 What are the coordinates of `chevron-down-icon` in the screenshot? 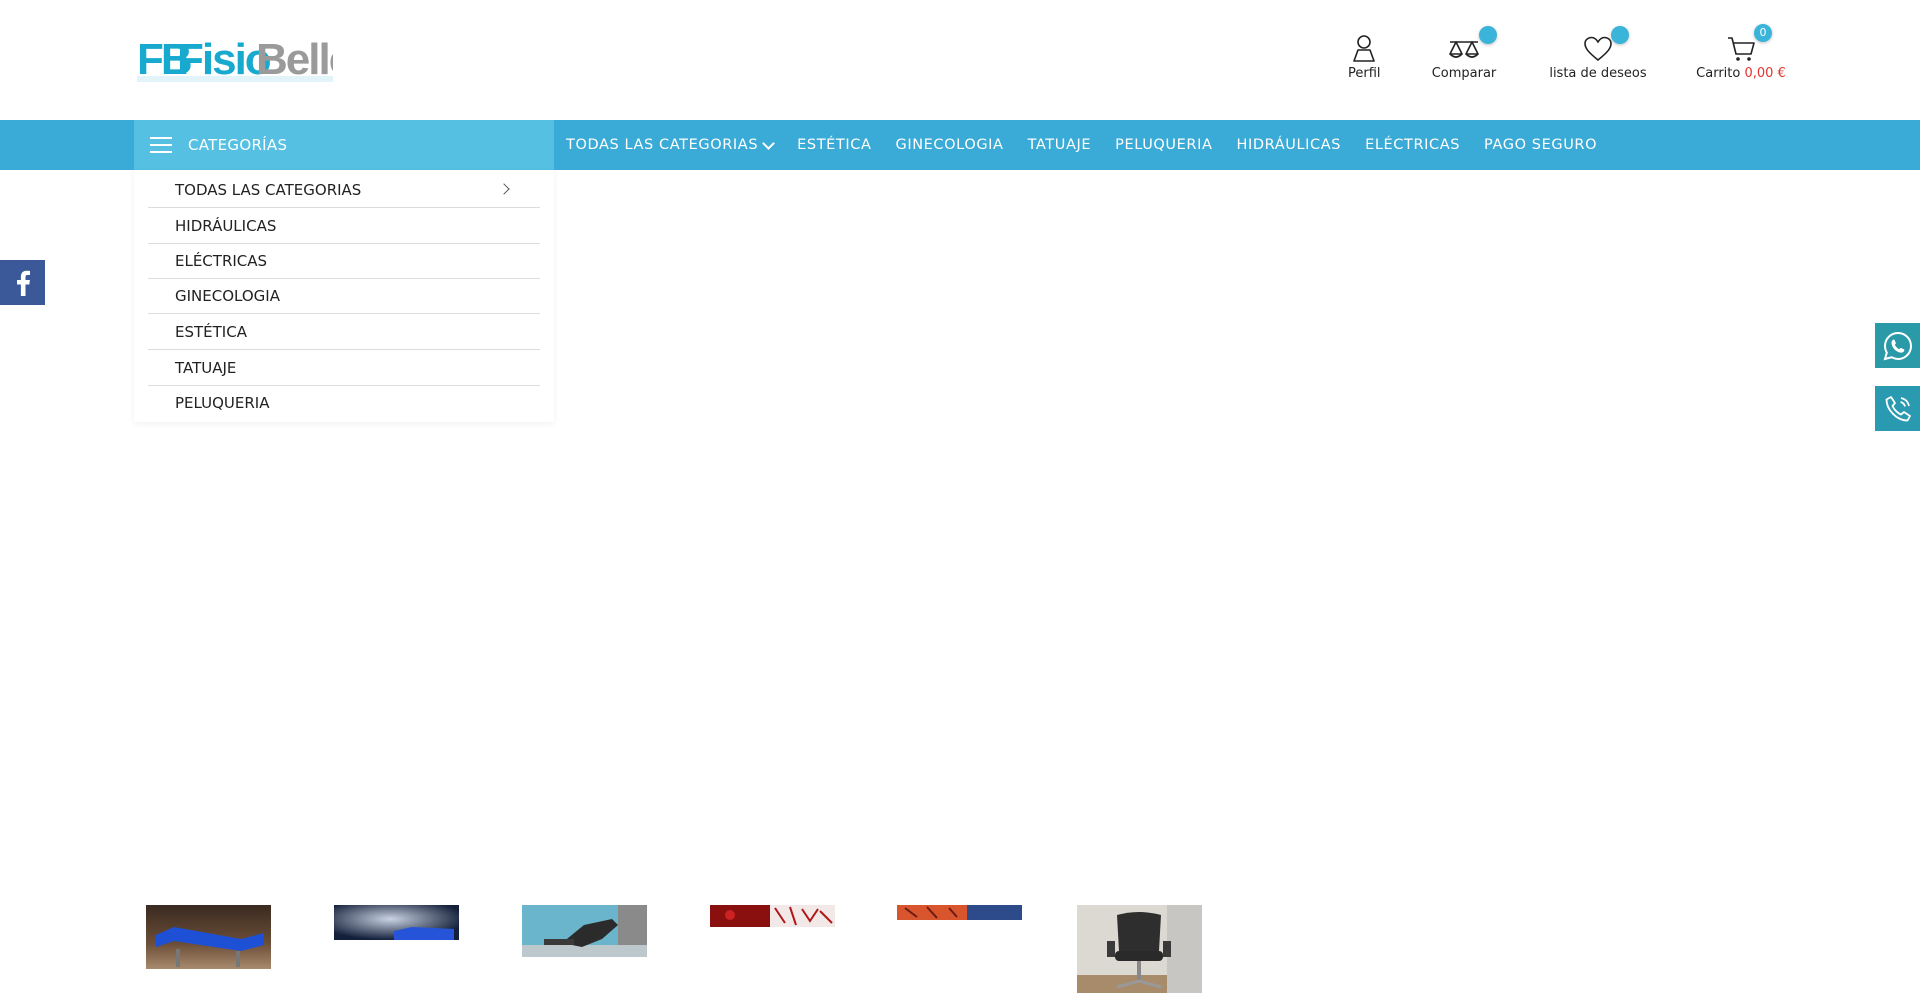 It's located at (768, 143).